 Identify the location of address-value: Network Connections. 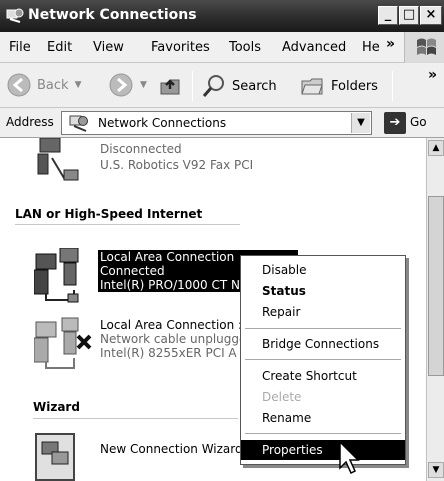
(162, 123).